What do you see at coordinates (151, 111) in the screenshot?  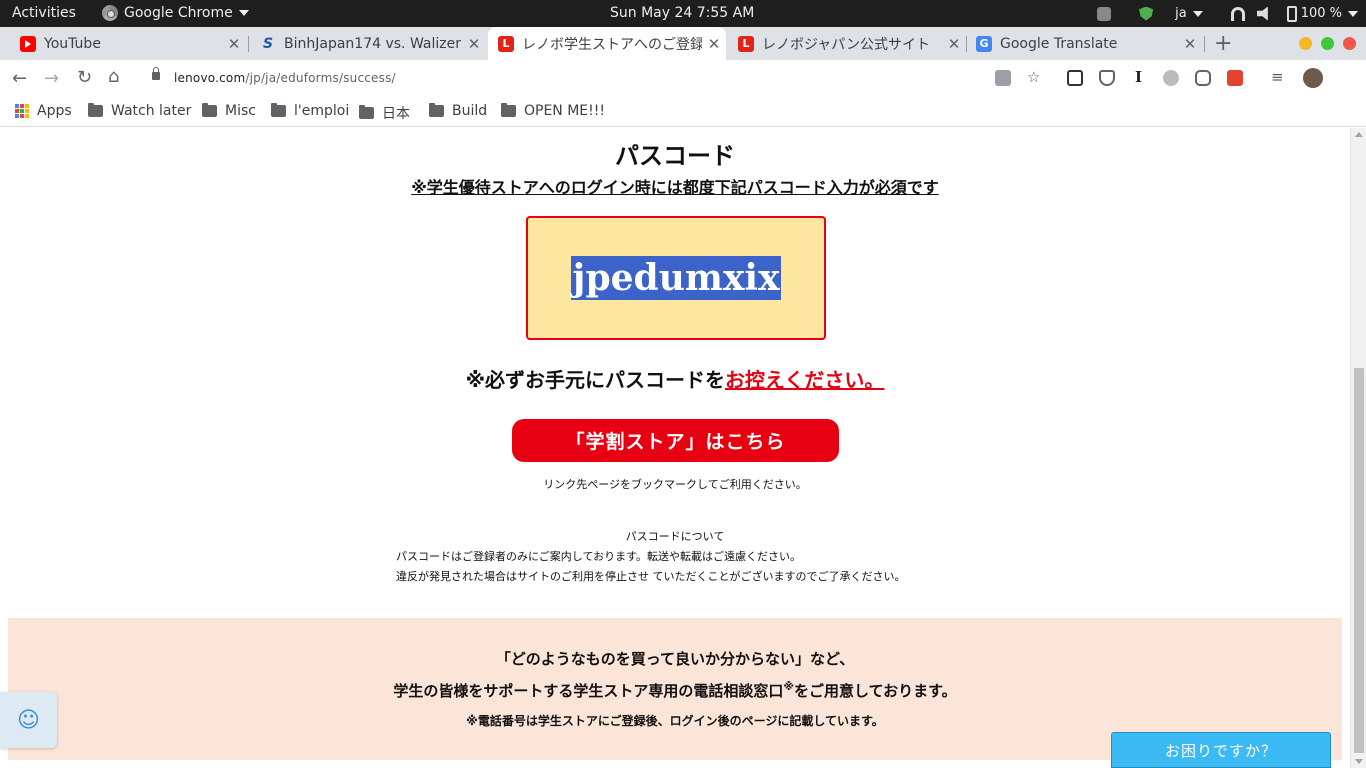 I see `bookmark-label: Watch later` at bounding box center [151, 111].